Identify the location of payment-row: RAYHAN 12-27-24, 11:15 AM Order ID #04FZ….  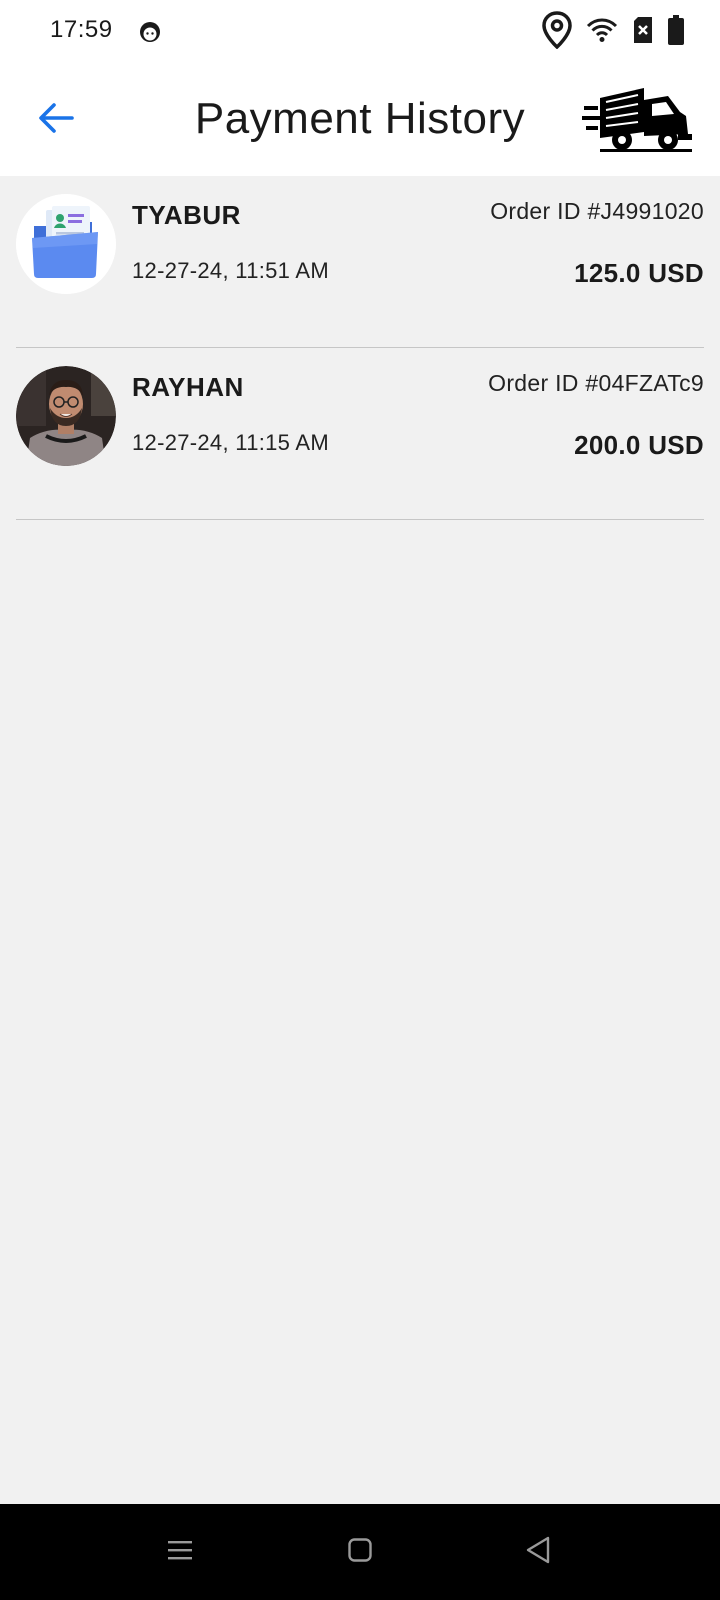
(360, 434).